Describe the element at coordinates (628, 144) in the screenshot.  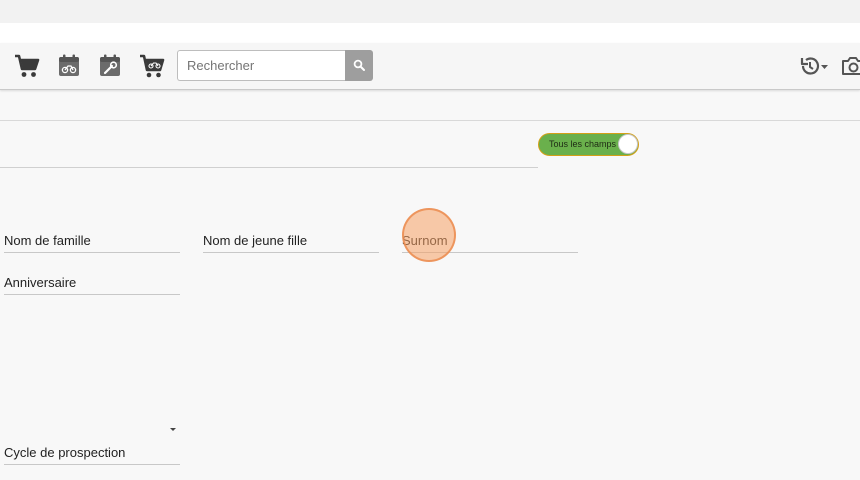
I see `toggle-knob` at that location.